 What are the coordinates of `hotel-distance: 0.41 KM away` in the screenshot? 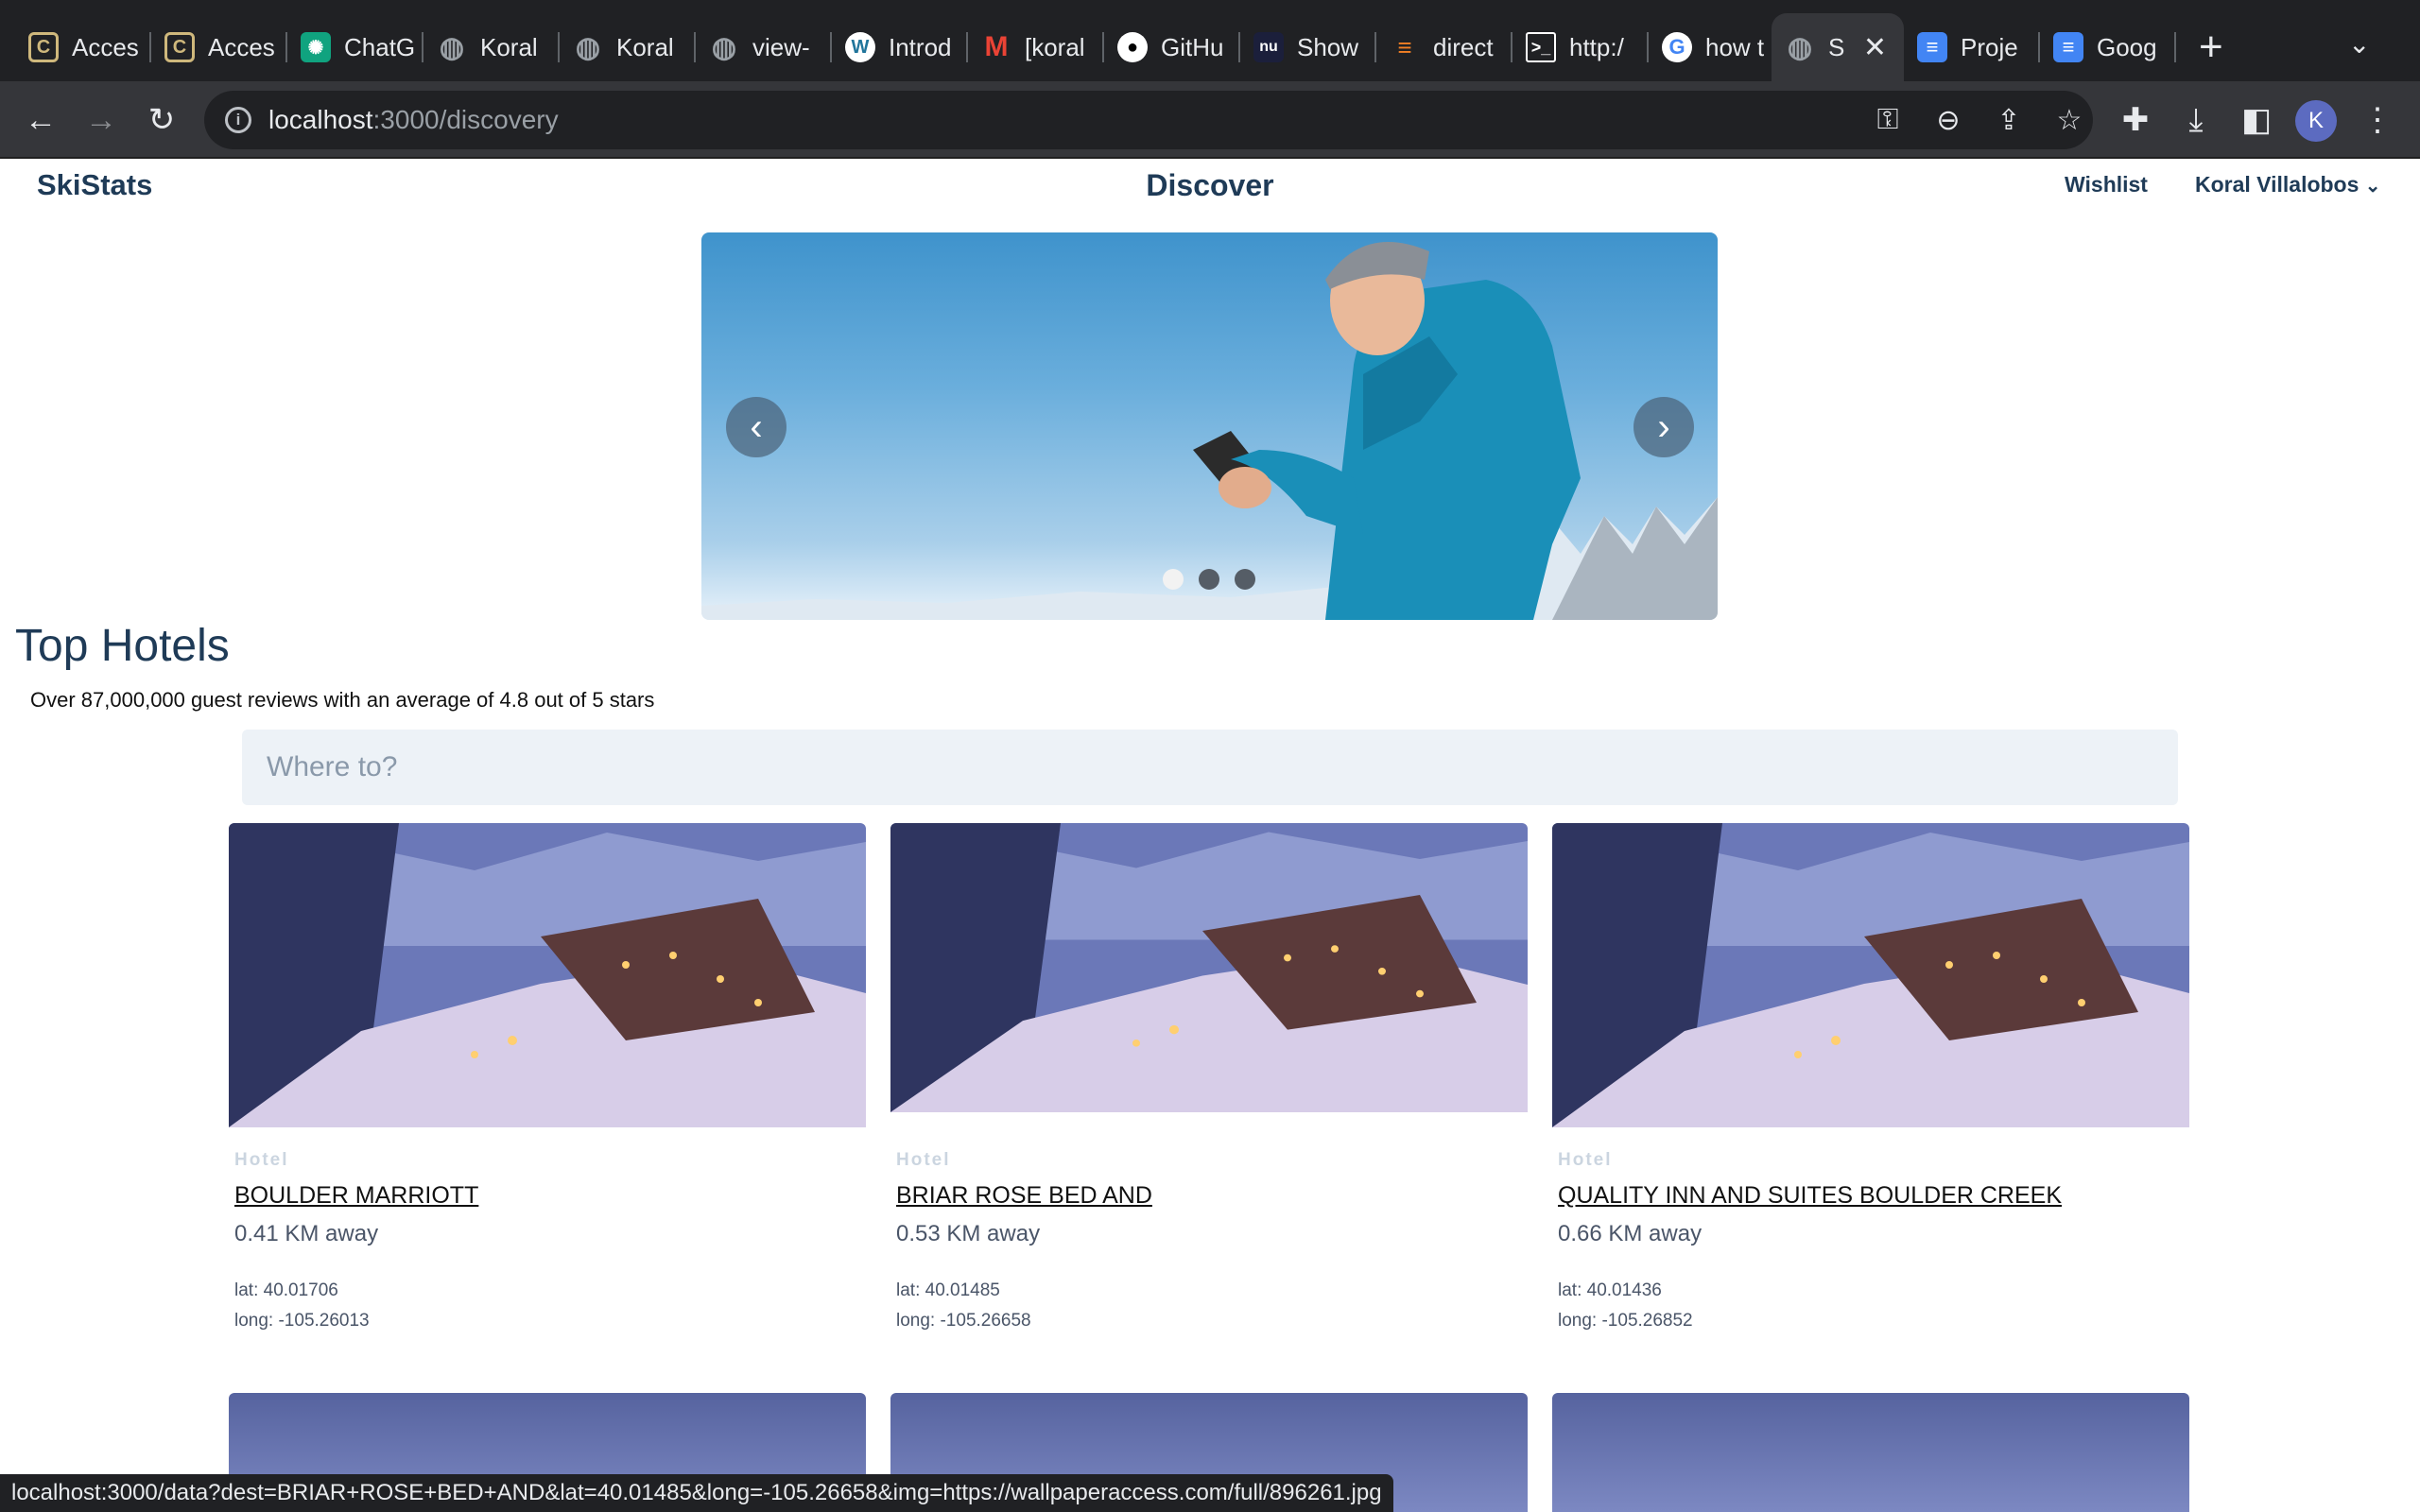 It's located at (306, 1233).